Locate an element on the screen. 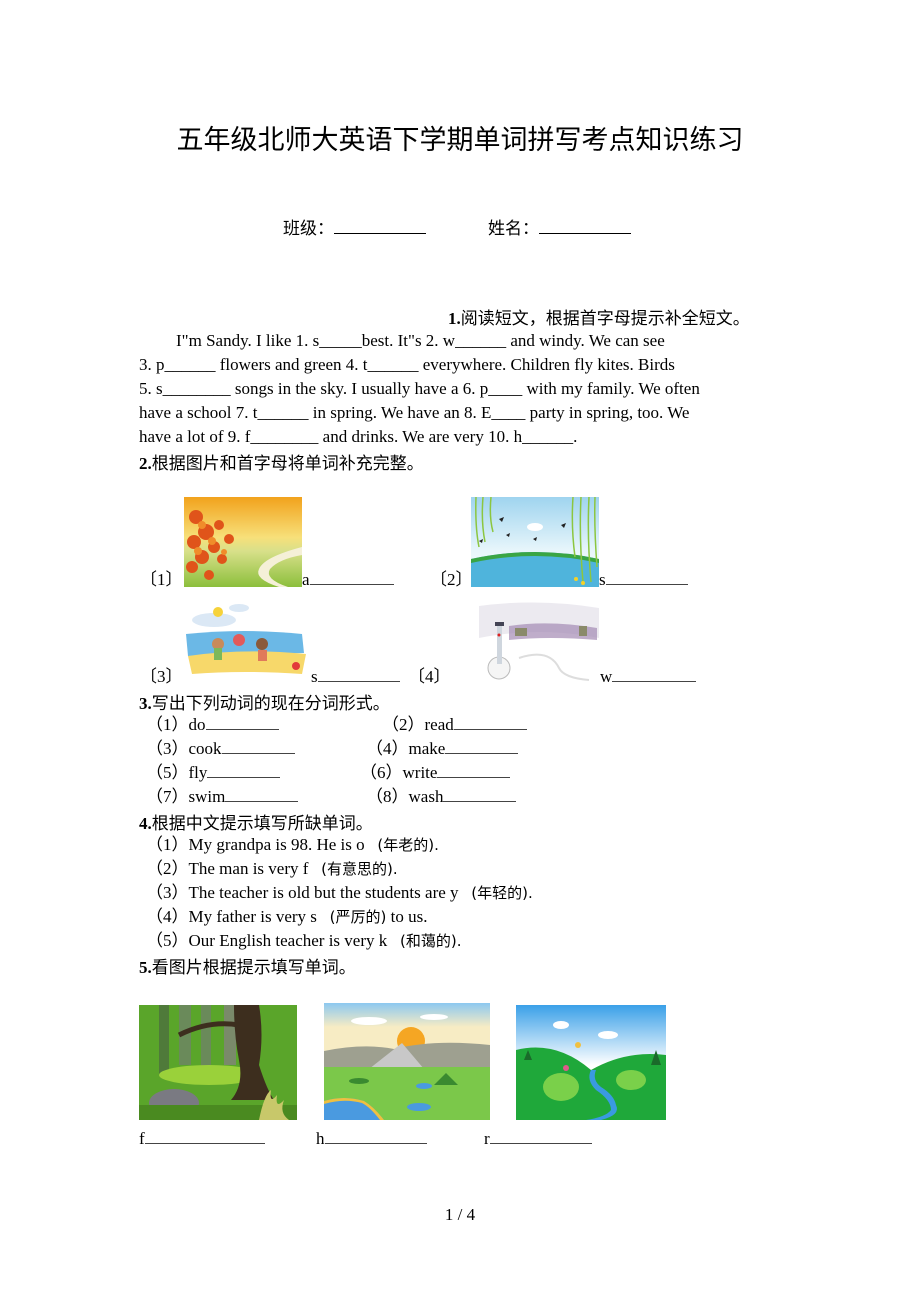 Image resolution: width=920 pixels, height=1302 pixels. spring-scene-picture is located at coordinates (535, 542).